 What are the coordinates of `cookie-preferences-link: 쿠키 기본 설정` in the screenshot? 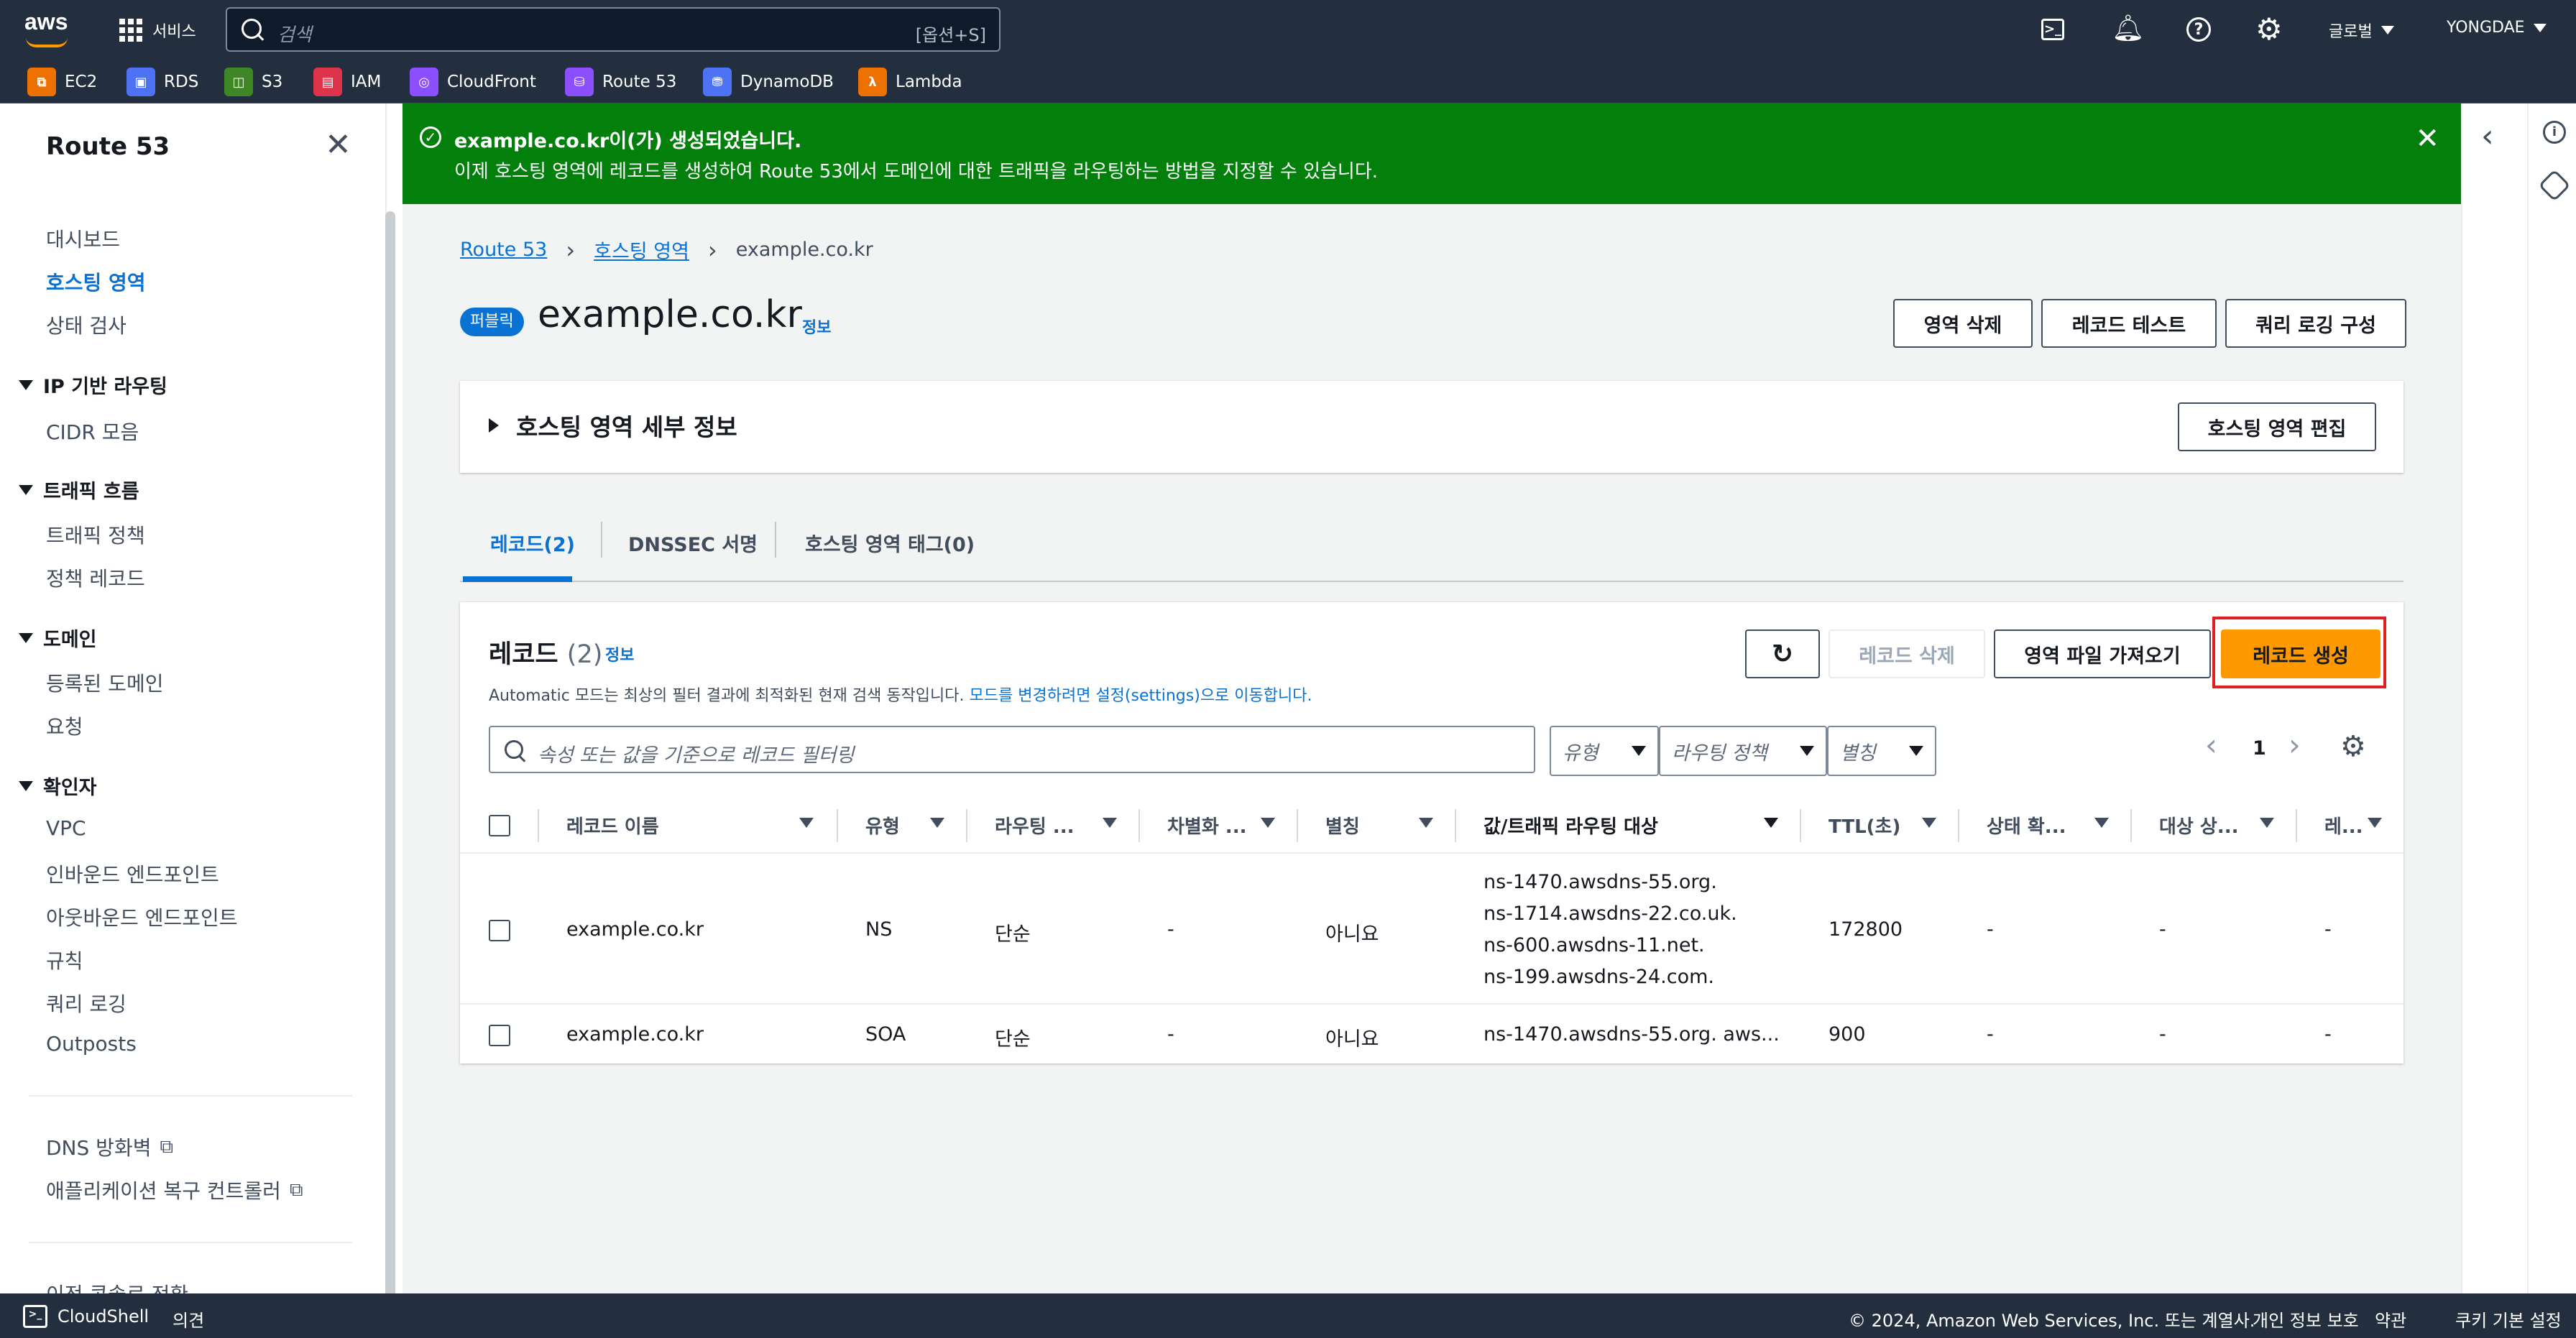 It's located at (2508, 1319).